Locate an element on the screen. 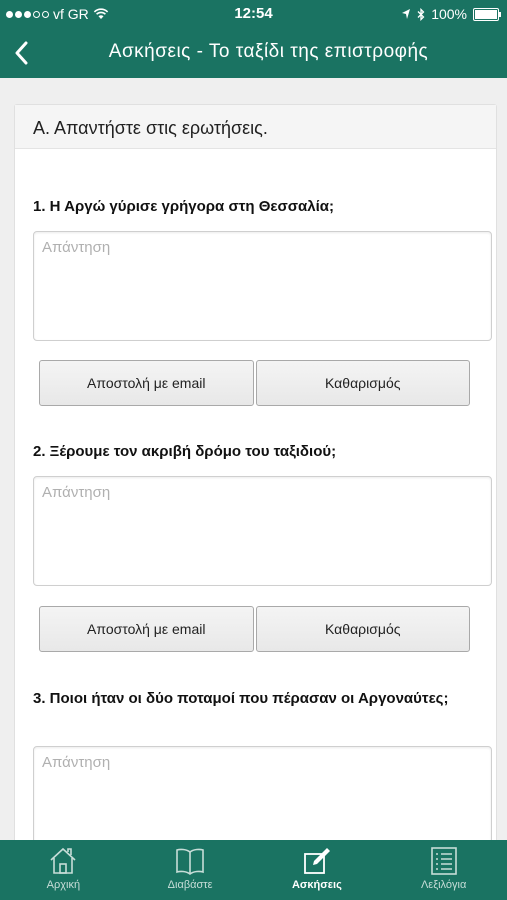 This screenshot has height=900, width=507. question-2-actions: Αποστολή με email Καθαρισμός is located at coordinates (254, 629).